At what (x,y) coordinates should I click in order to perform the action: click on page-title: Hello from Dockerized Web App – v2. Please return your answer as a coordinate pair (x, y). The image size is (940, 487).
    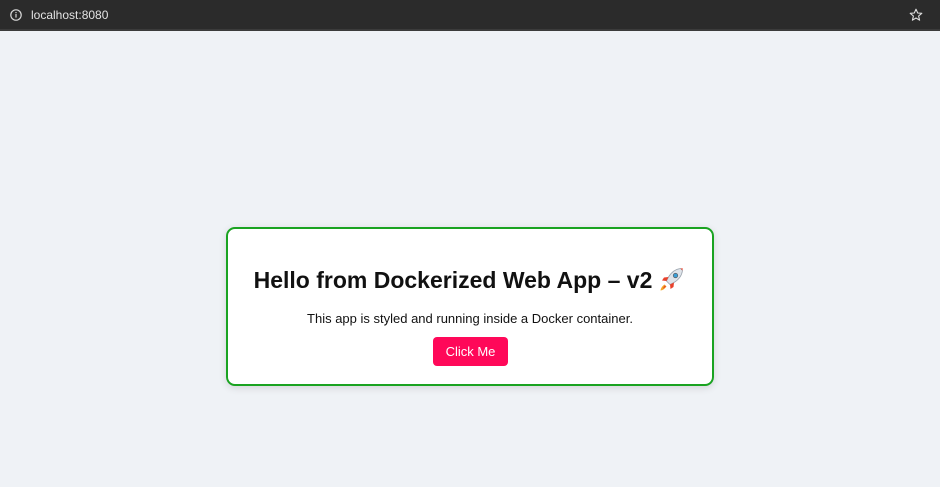
    Looking at the image, I should click on (470, 280).